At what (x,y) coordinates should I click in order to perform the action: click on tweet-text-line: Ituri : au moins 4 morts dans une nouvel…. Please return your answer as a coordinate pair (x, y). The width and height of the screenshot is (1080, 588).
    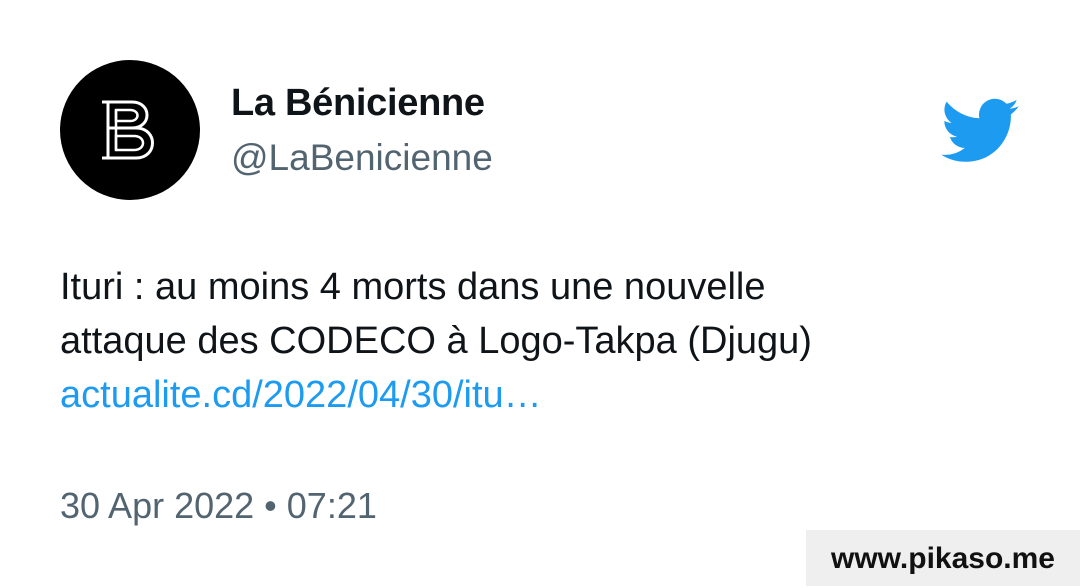
    Looking at the image, I should click on (413, 287).